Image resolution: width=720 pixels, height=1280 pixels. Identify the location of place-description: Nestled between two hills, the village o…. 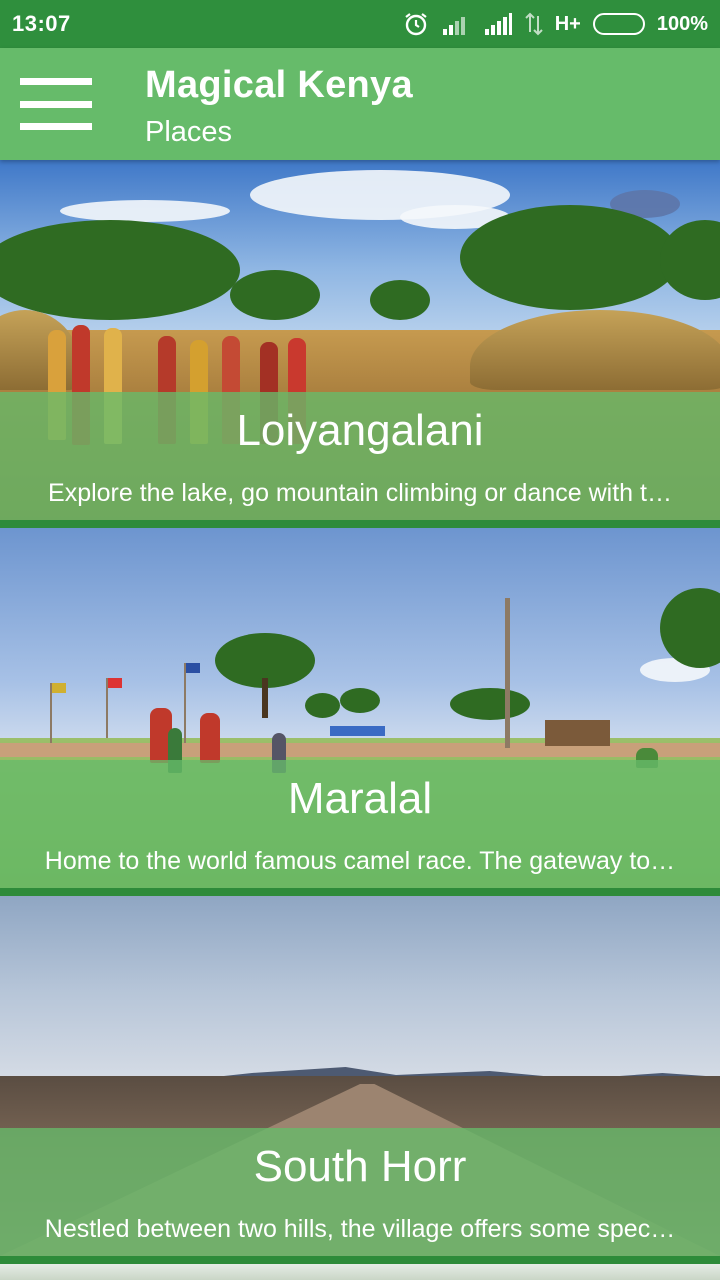
(360, 1229).